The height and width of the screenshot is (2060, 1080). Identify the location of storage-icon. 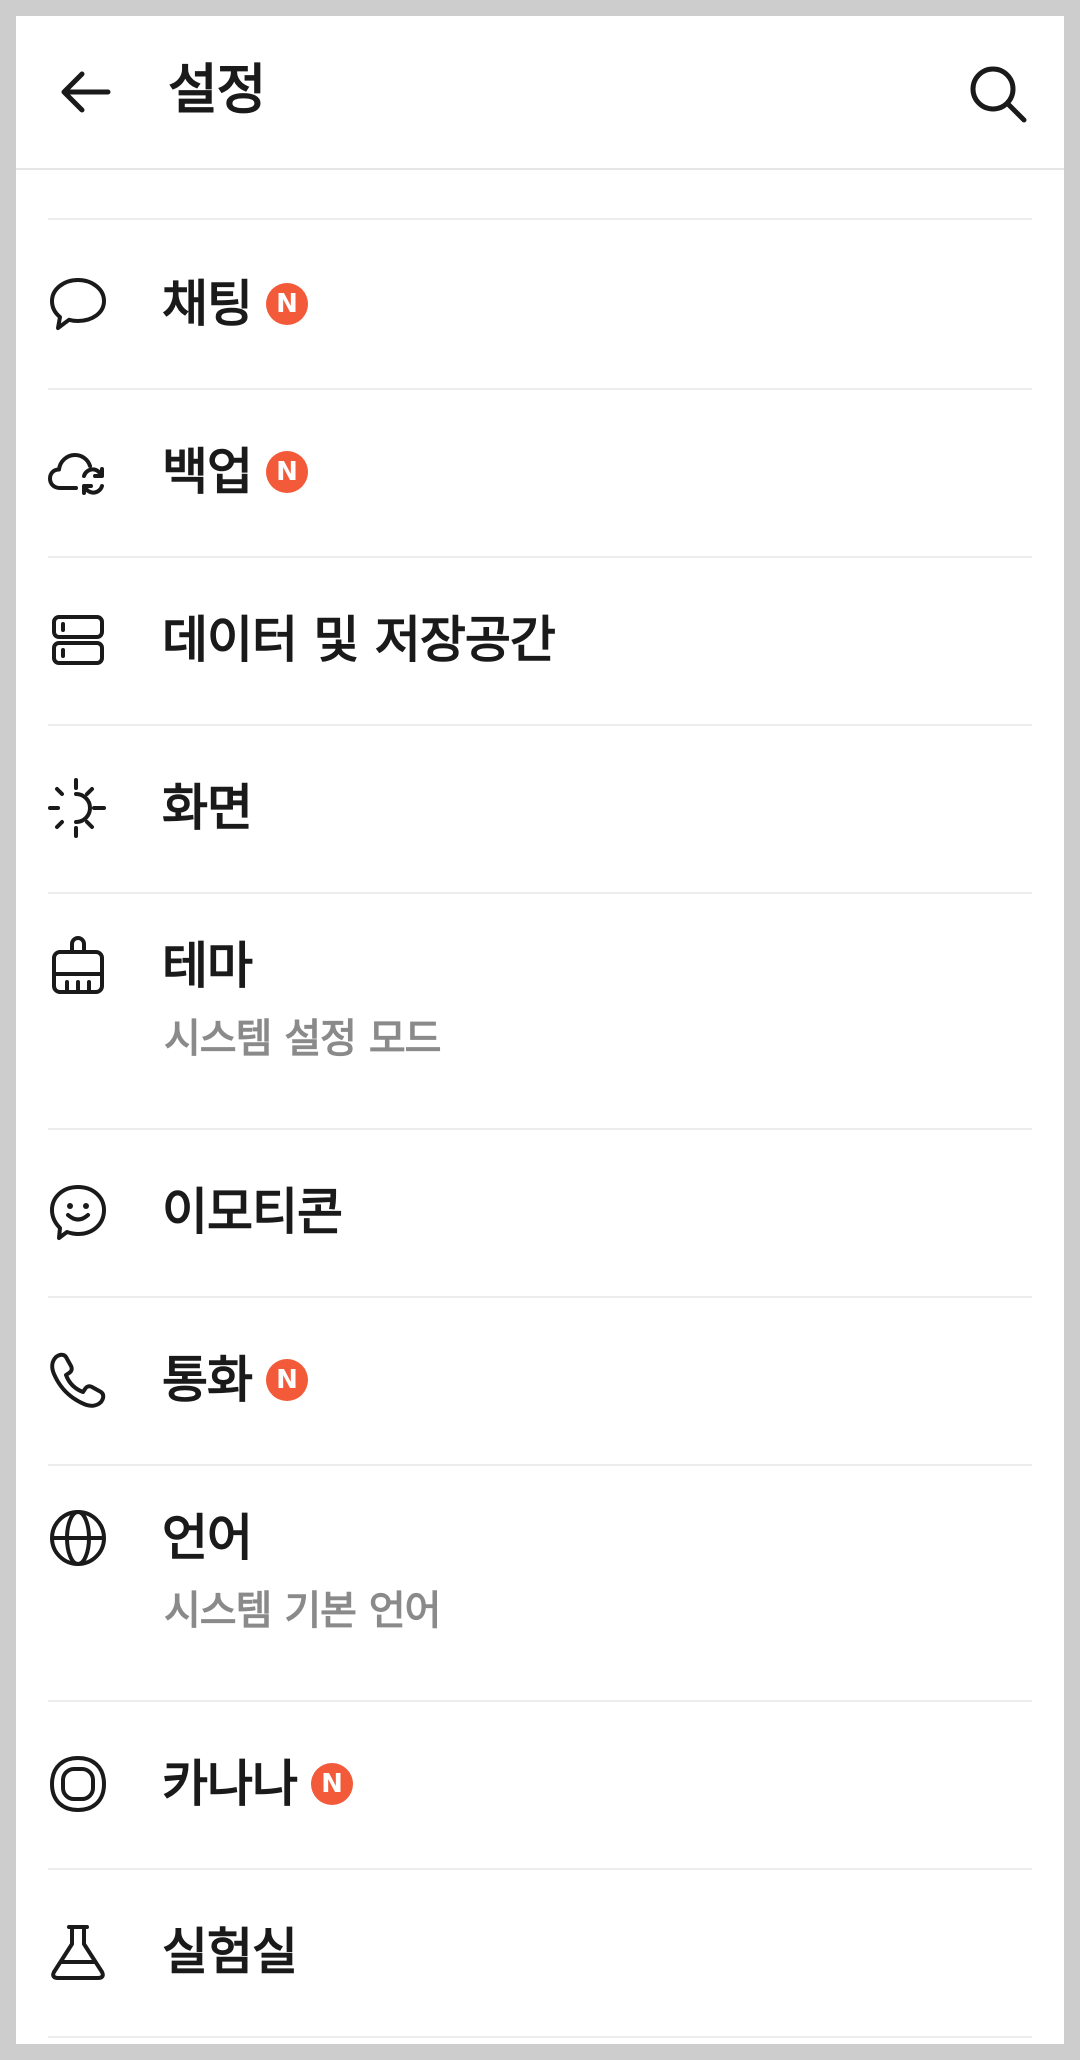
(78, 640).